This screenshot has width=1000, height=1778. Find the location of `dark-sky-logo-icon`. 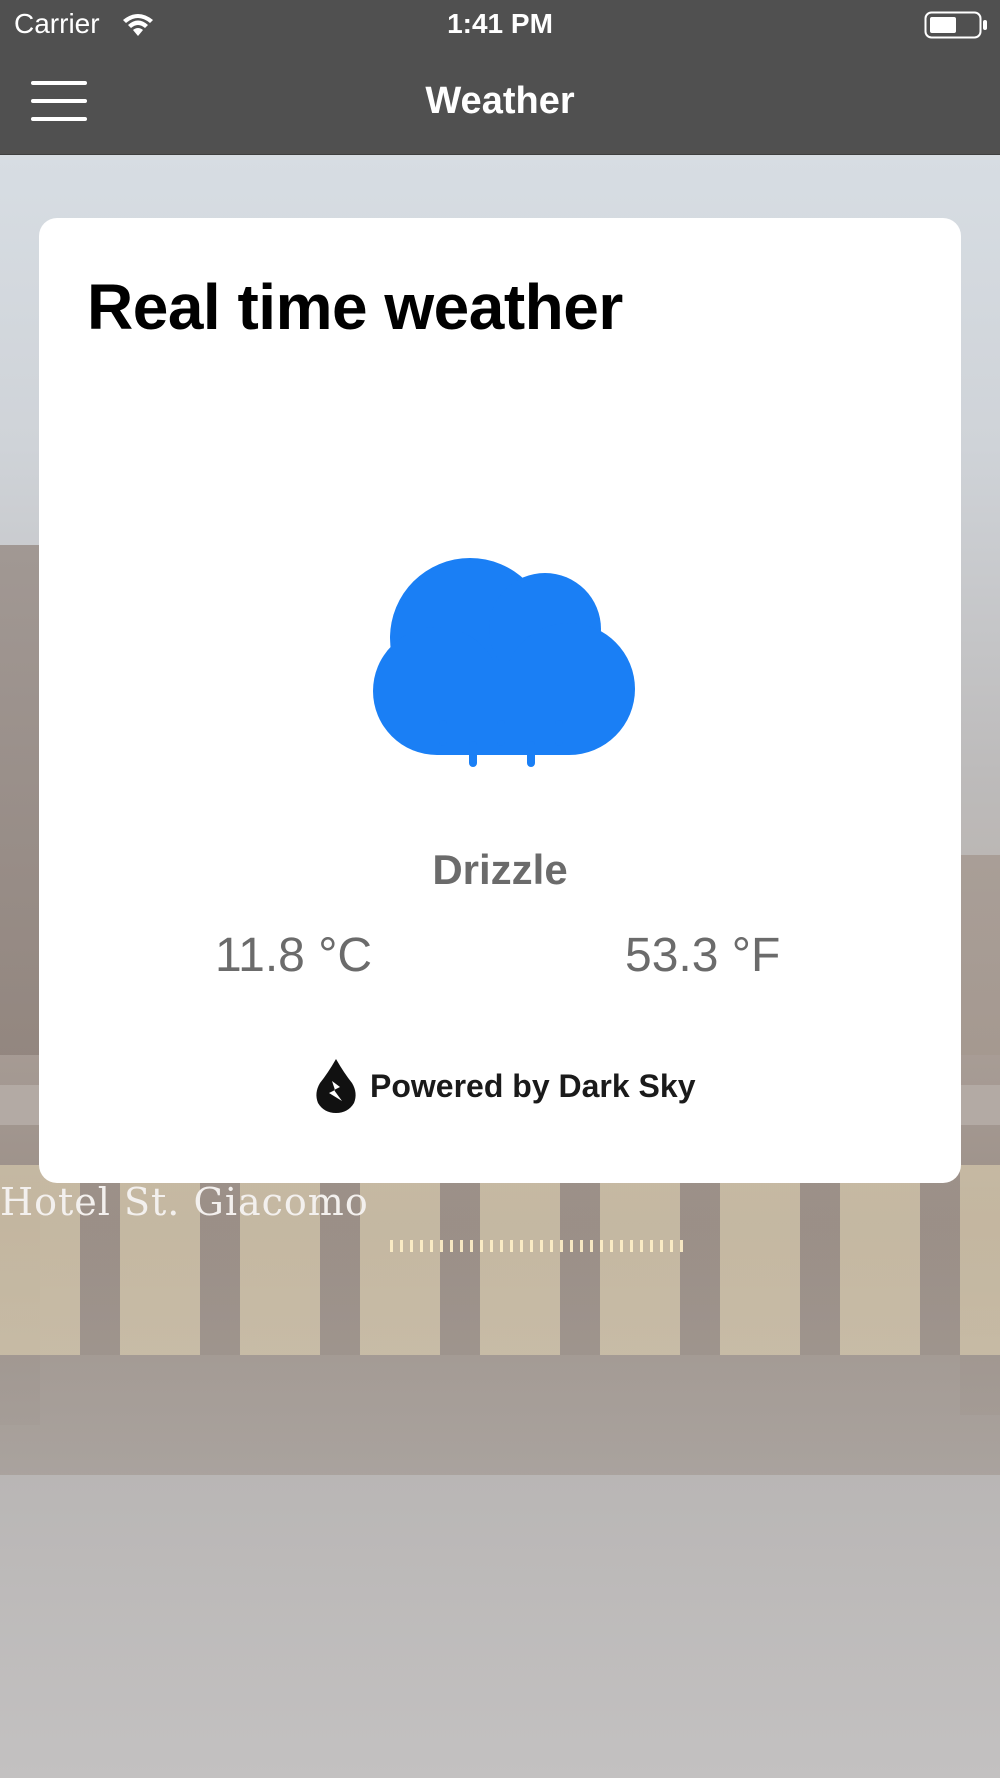

dark-sky-logo-icon is located at coordinates (336, 1086).